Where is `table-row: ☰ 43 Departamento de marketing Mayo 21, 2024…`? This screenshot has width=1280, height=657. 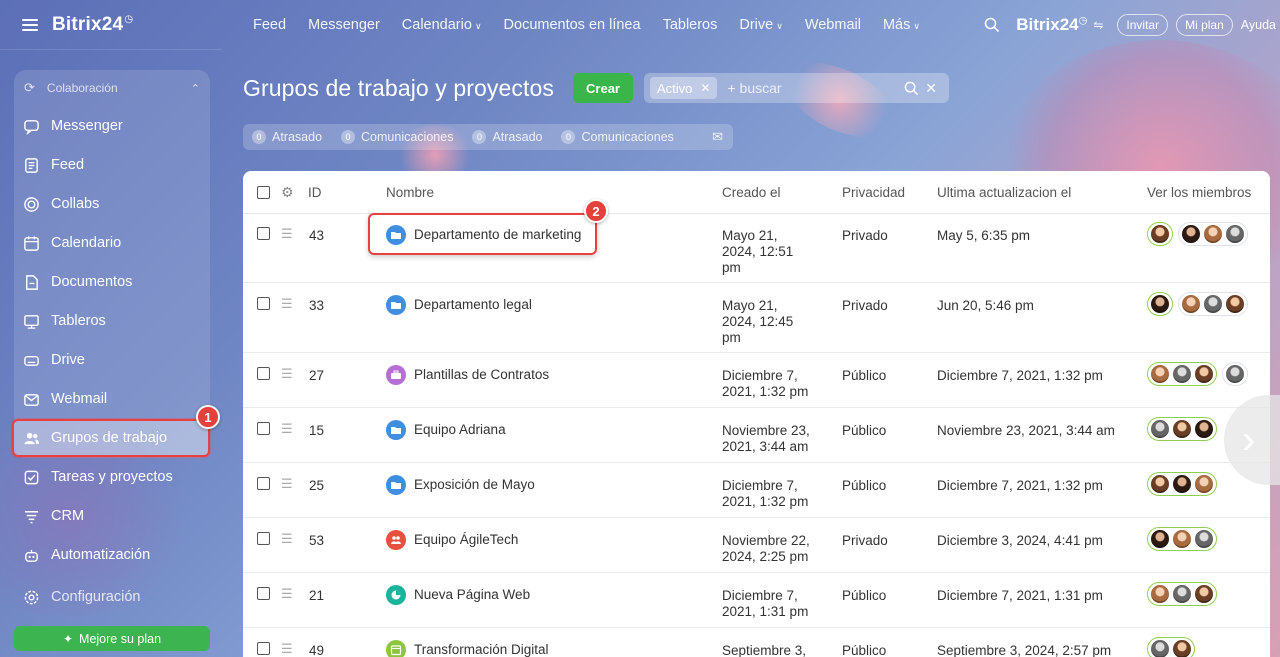 table-row: ☰ 43 Departamento de marketing Mayo 21, 2024… is located at coordinates (756, 248).